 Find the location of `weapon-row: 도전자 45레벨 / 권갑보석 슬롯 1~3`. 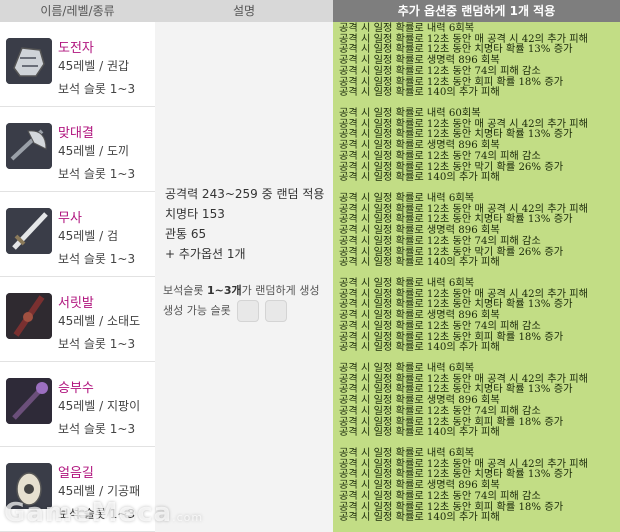

weapon-row: 도전자 45레벨 / 권갑보석 슬롯 1~3 is located at coordinates (77, 64).